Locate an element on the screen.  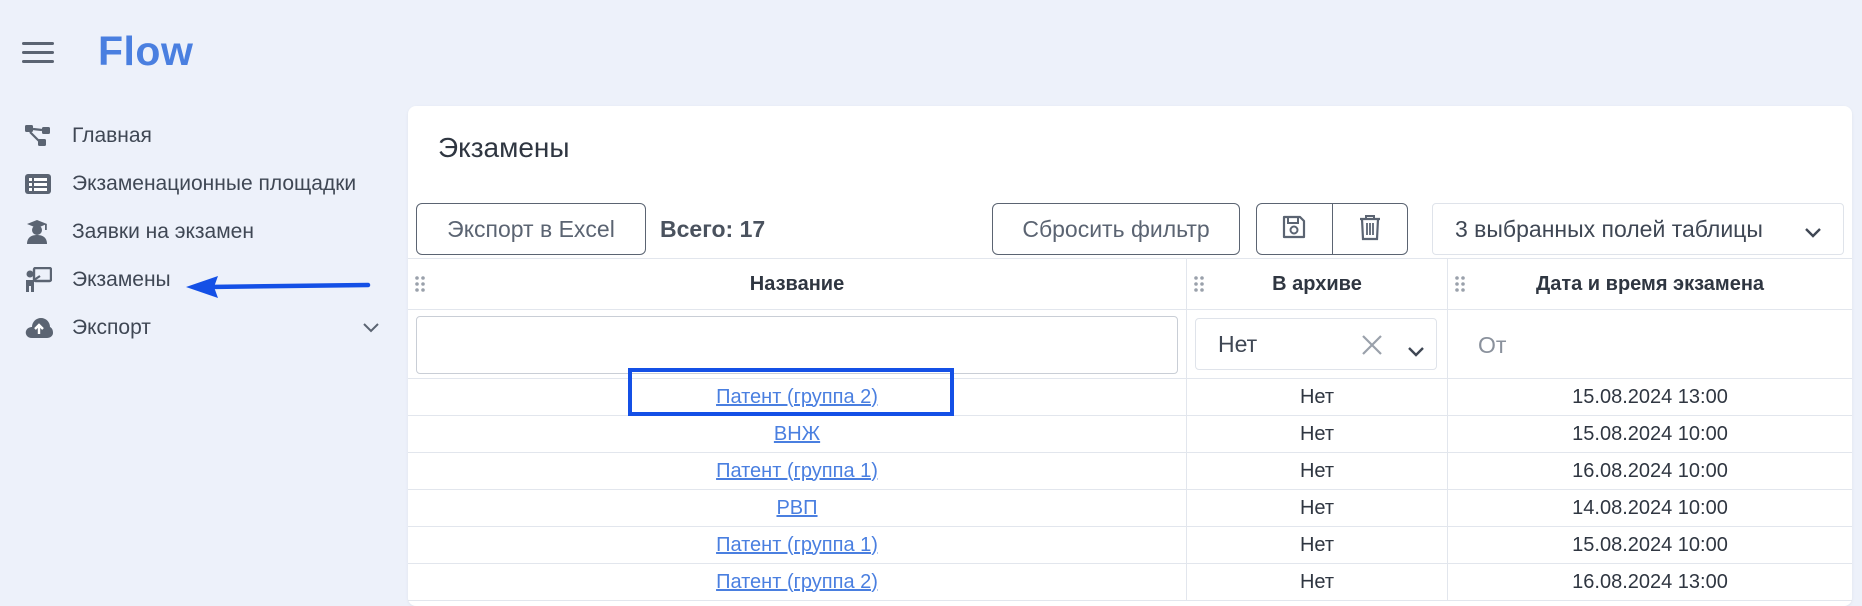
column-header-archive: В архиве is located at coordinates (1317, 284).